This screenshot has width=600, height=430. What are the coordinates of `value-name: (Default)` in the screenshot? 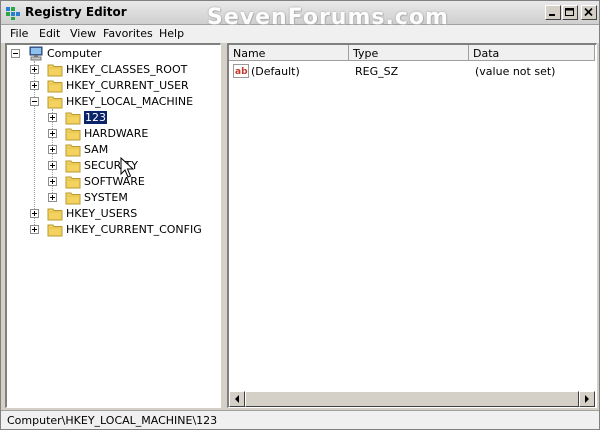 It's located at (275, 71).